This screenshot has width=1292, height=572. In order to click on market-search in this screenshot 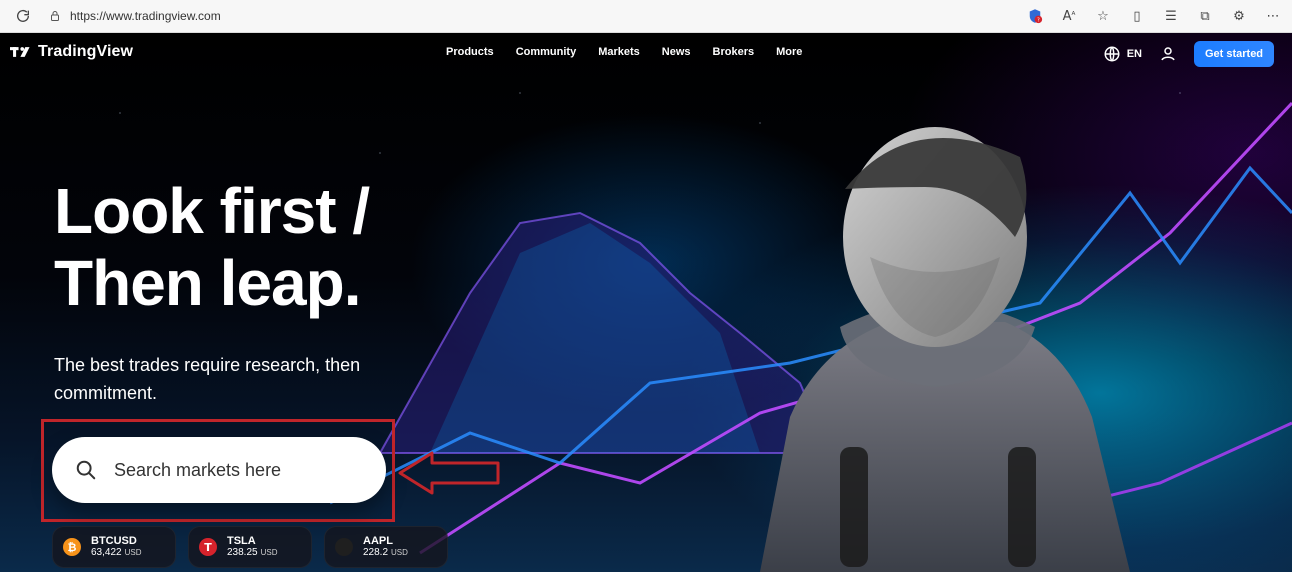, I will do `click(219, 470)`.